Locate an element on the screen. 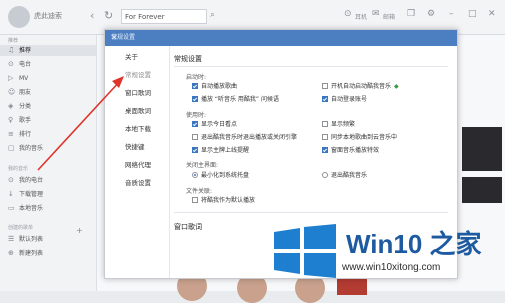 Image resolution: width=505 pixels, height=303 pixels. sidebar-item-new-list: ⊕ 新建列表 is located at coordinates (48, 253).